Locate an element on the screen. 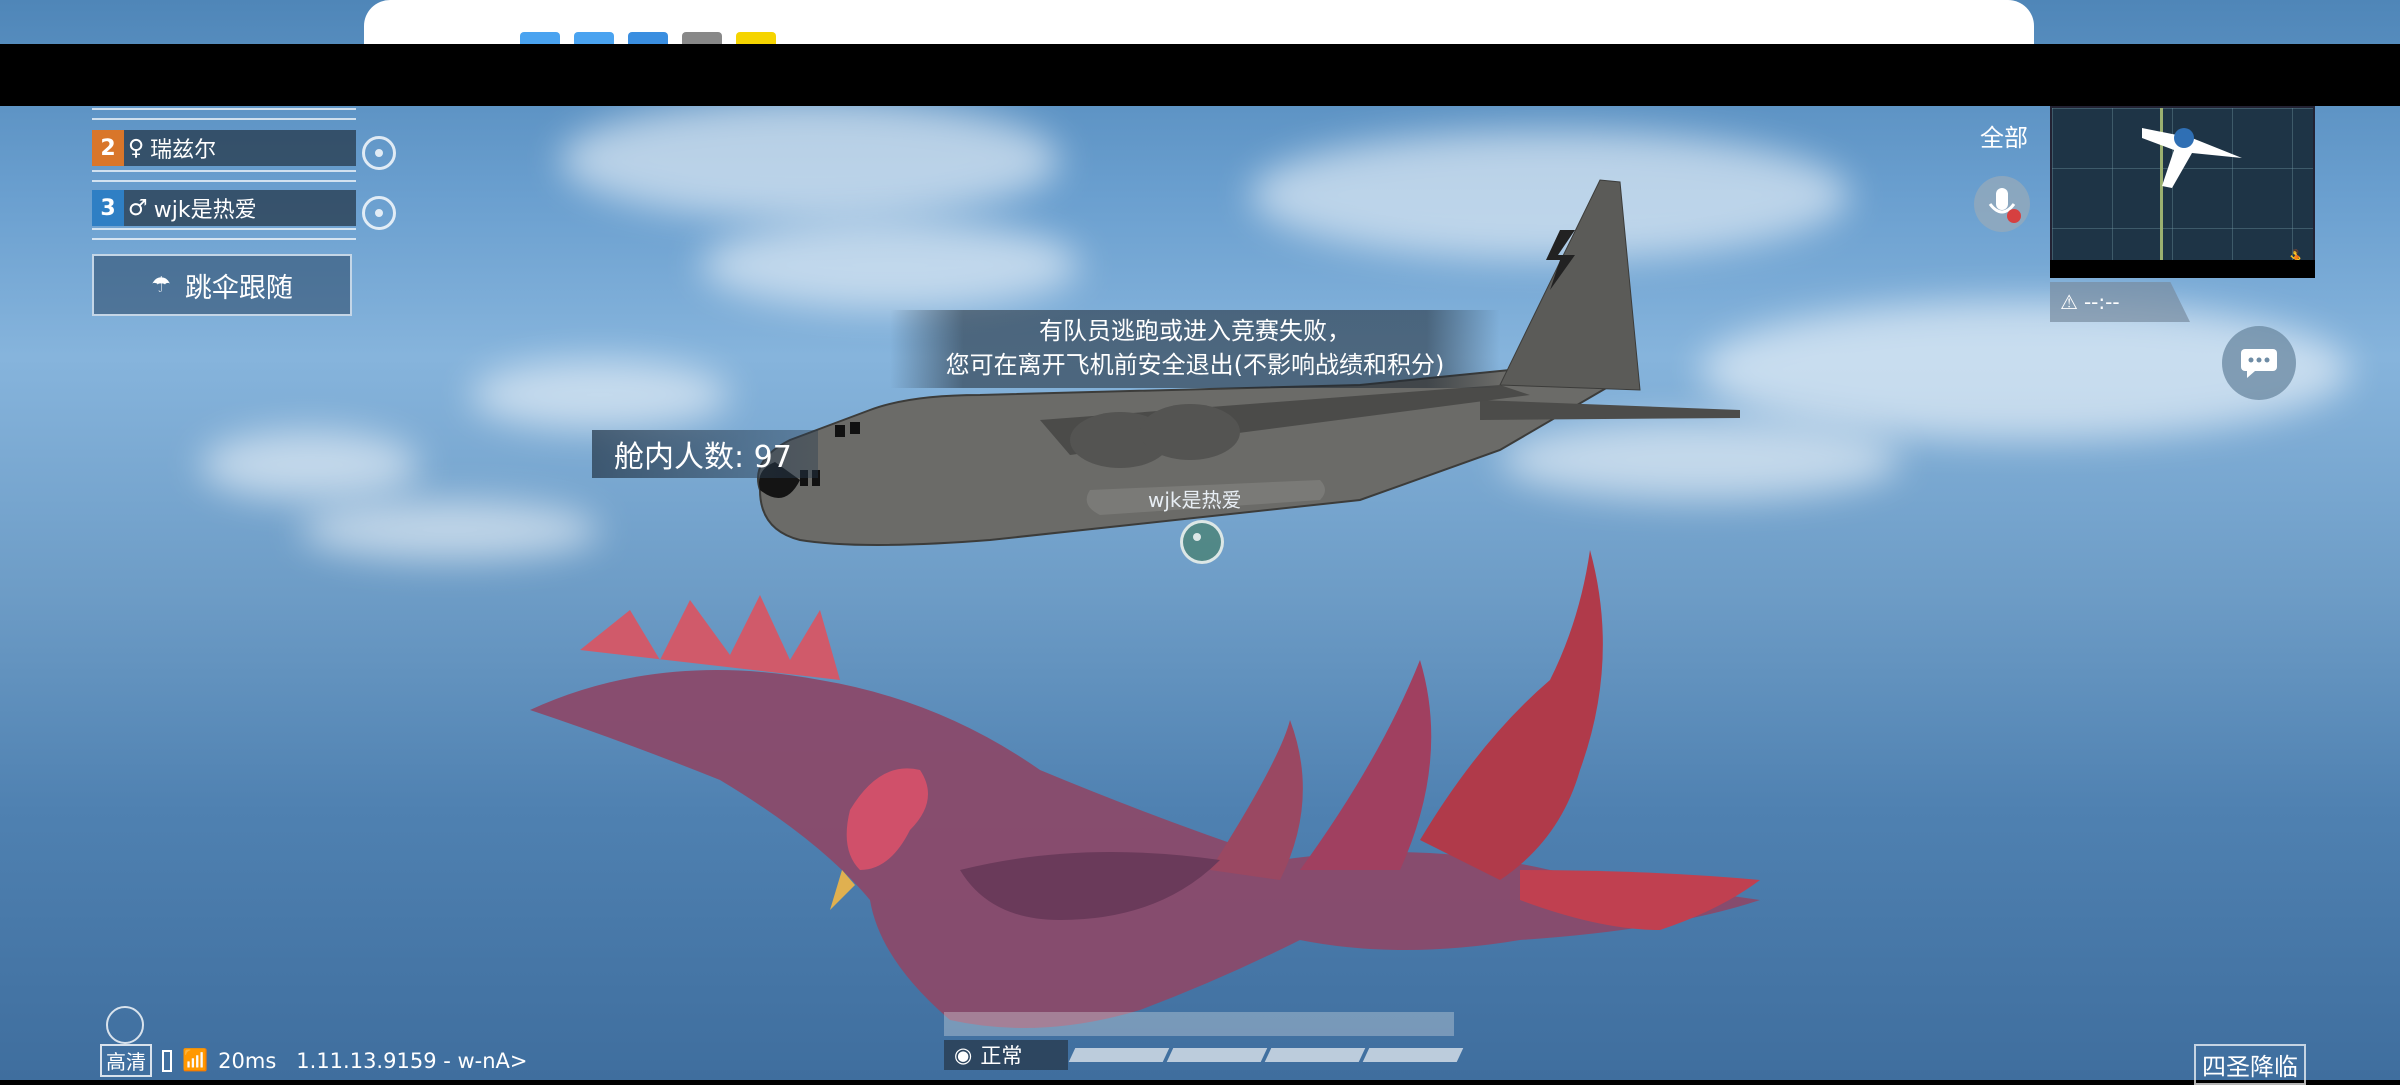  team-member-number: 2 is located at coordinates (108, 148).